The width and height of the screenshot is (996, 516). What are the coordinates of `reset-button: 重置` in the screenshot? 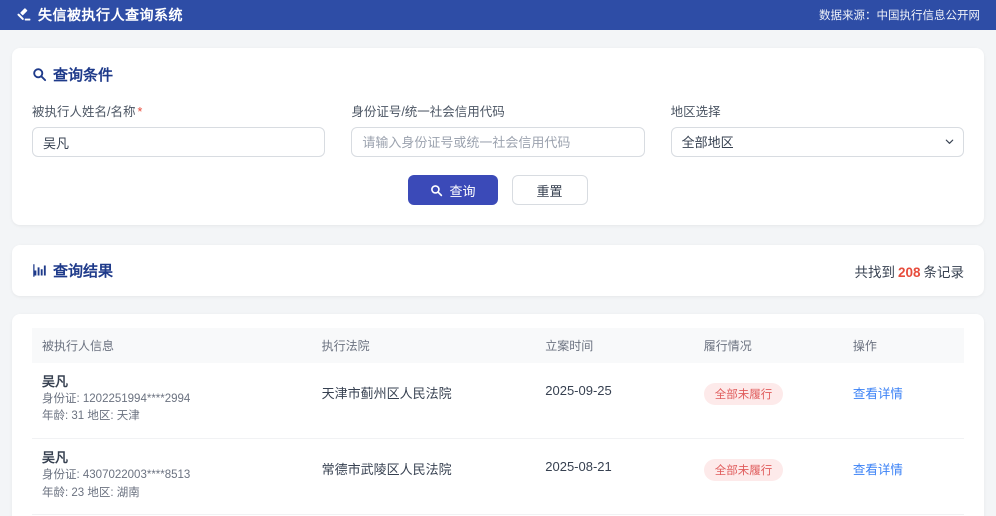 It's located at (549, 190).